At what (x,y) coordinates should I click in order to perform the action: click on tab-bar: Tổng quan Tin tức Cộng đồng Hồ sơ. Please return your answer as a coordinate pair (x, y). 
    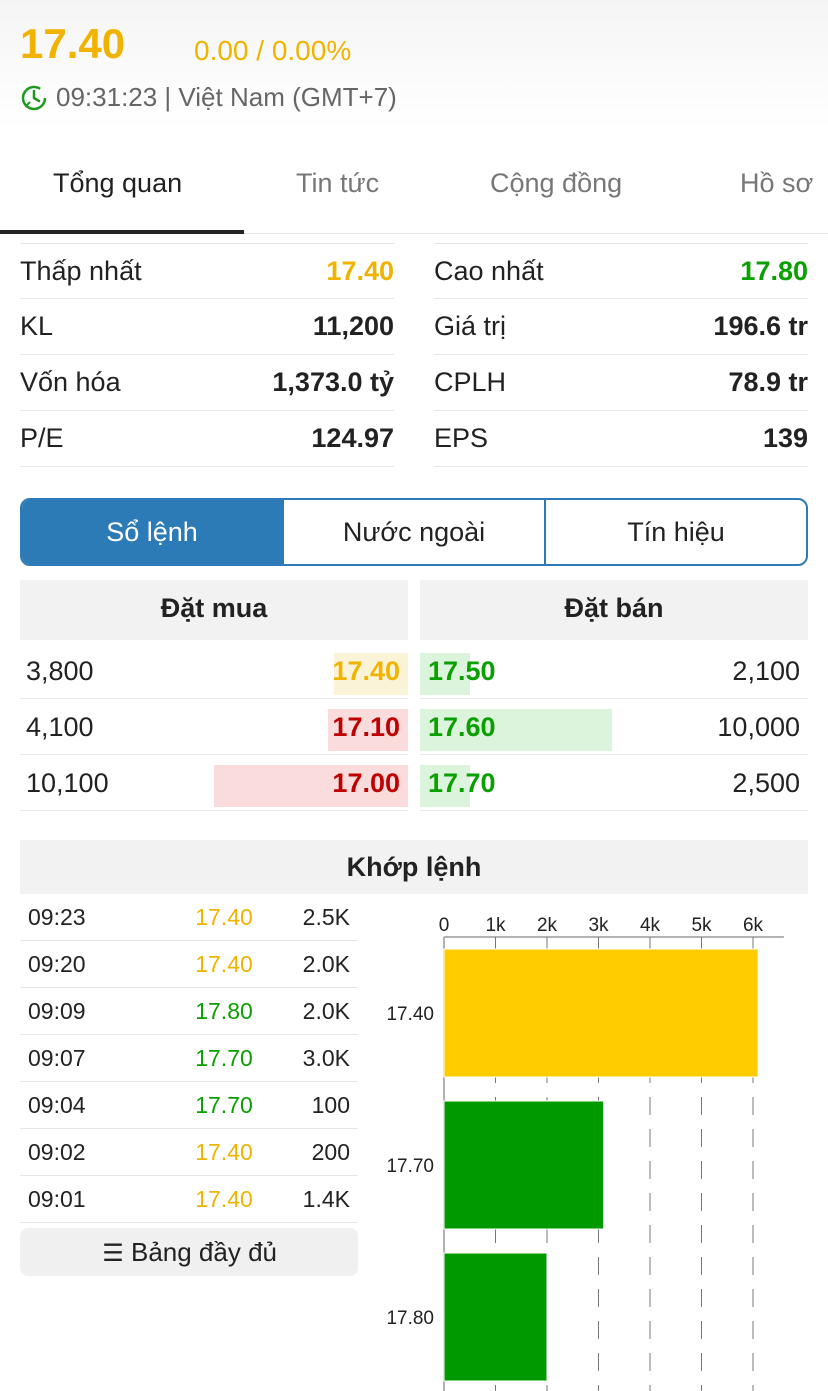
    Looking at the image, I should click on (414, 192).